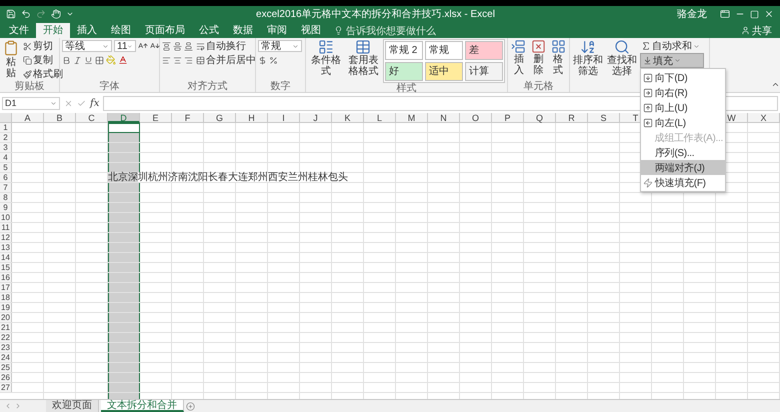 The image size is (780, 412). What do you see at coordinates (6, 257) in the screenshot?
I see `row-header: 14` at bounding box center [6, 257].